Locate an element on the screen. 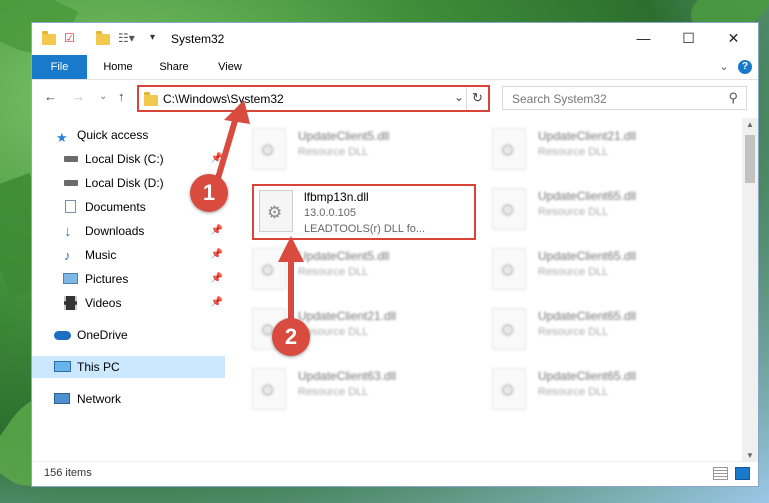  minimize-button: — is located at coordinates (643, 38).